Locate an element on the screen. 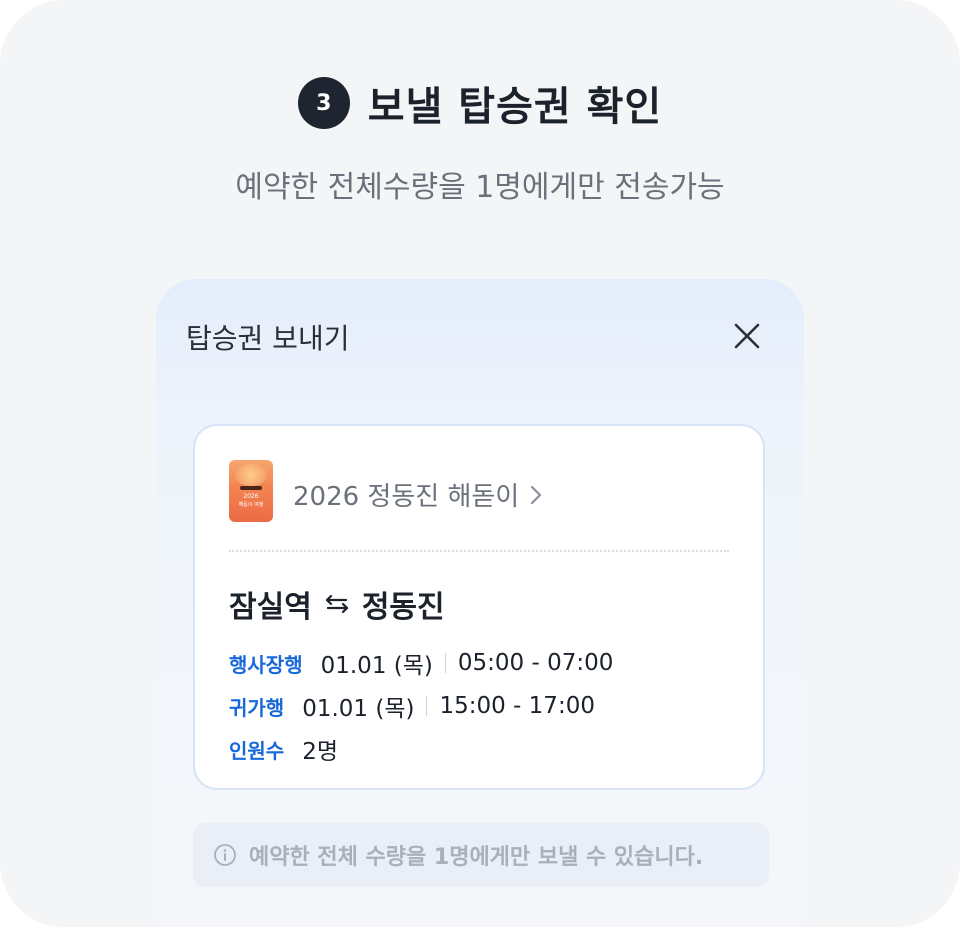 This screenshot has width=960, height=927. sheet-title: 탑승권 보내기 is located at coordinates (268, 338).